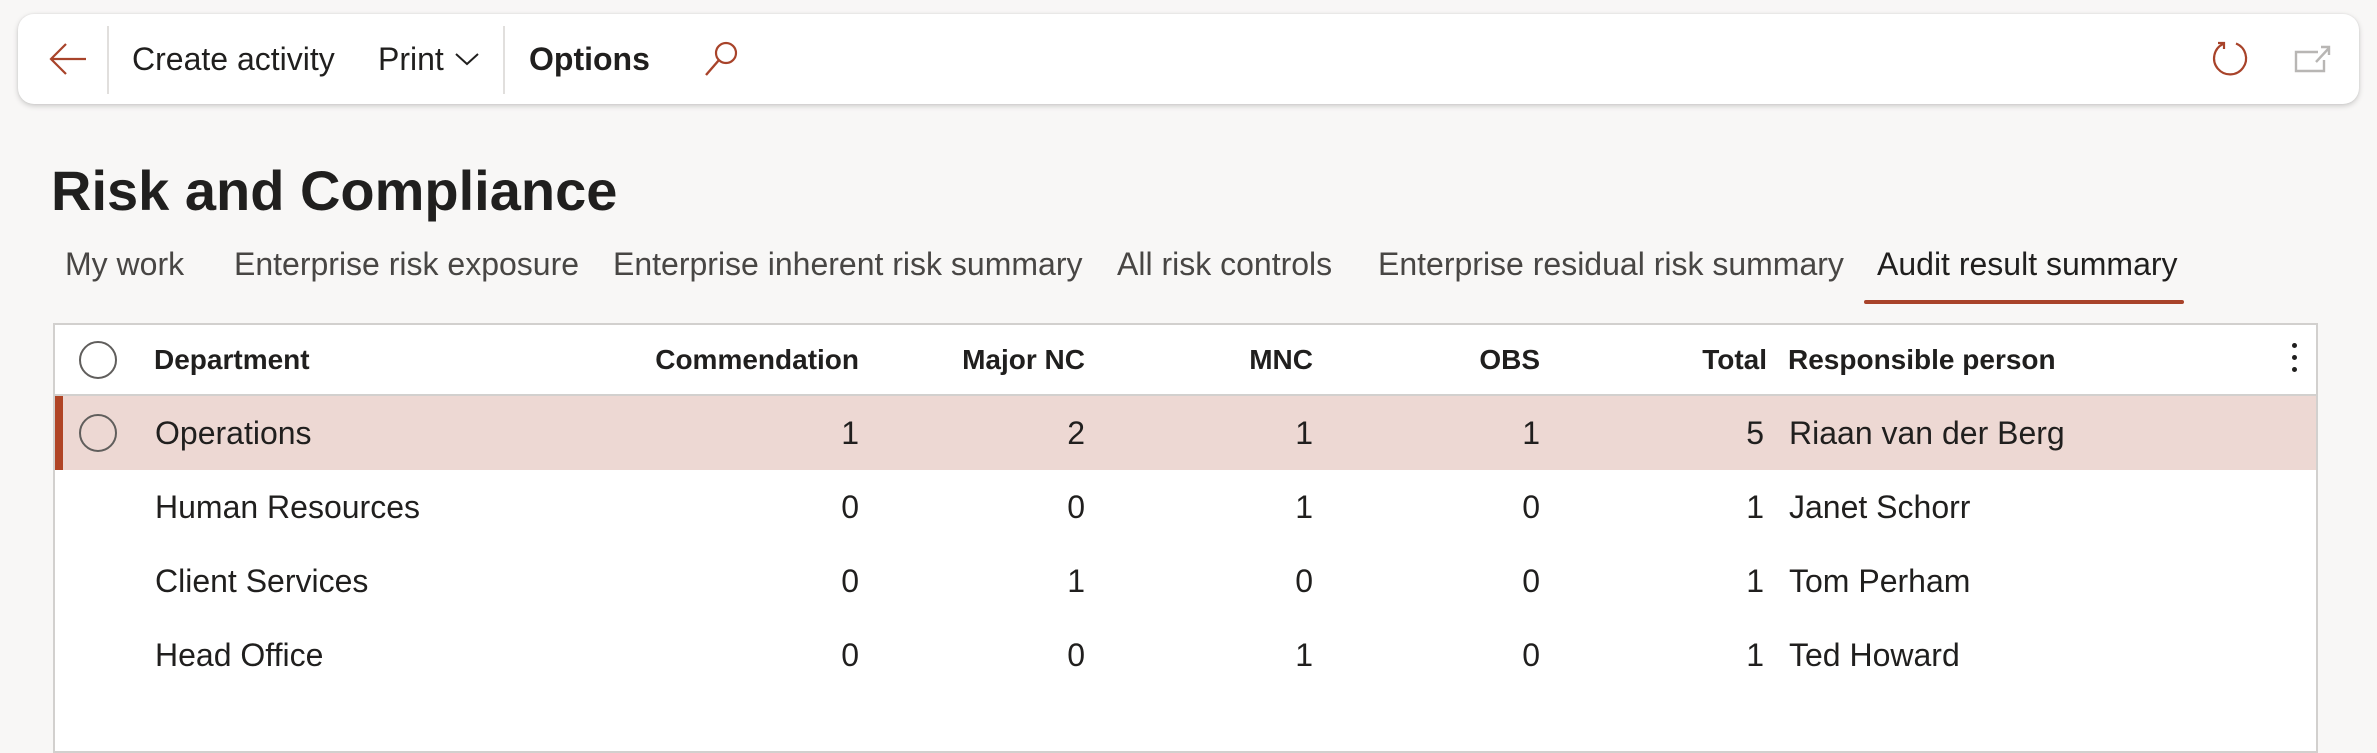 This screenshot has height=753, width=2377. I want to click on column-header-department: Department, so click(232, 359).